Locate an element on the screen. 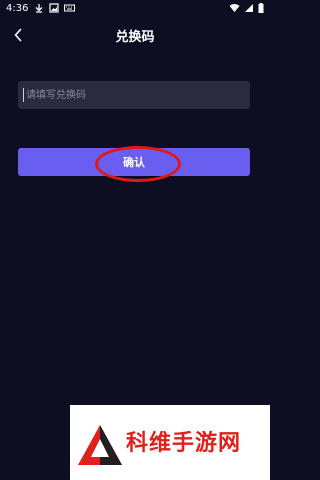 This screenshot has width=320, height=480. wifi-icon is located at coordinates (234, 9).